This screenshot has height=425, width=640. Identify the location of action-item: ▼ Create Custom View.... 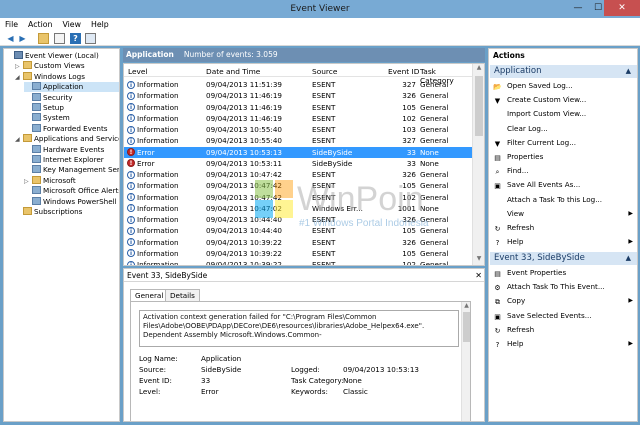
(563, 100).